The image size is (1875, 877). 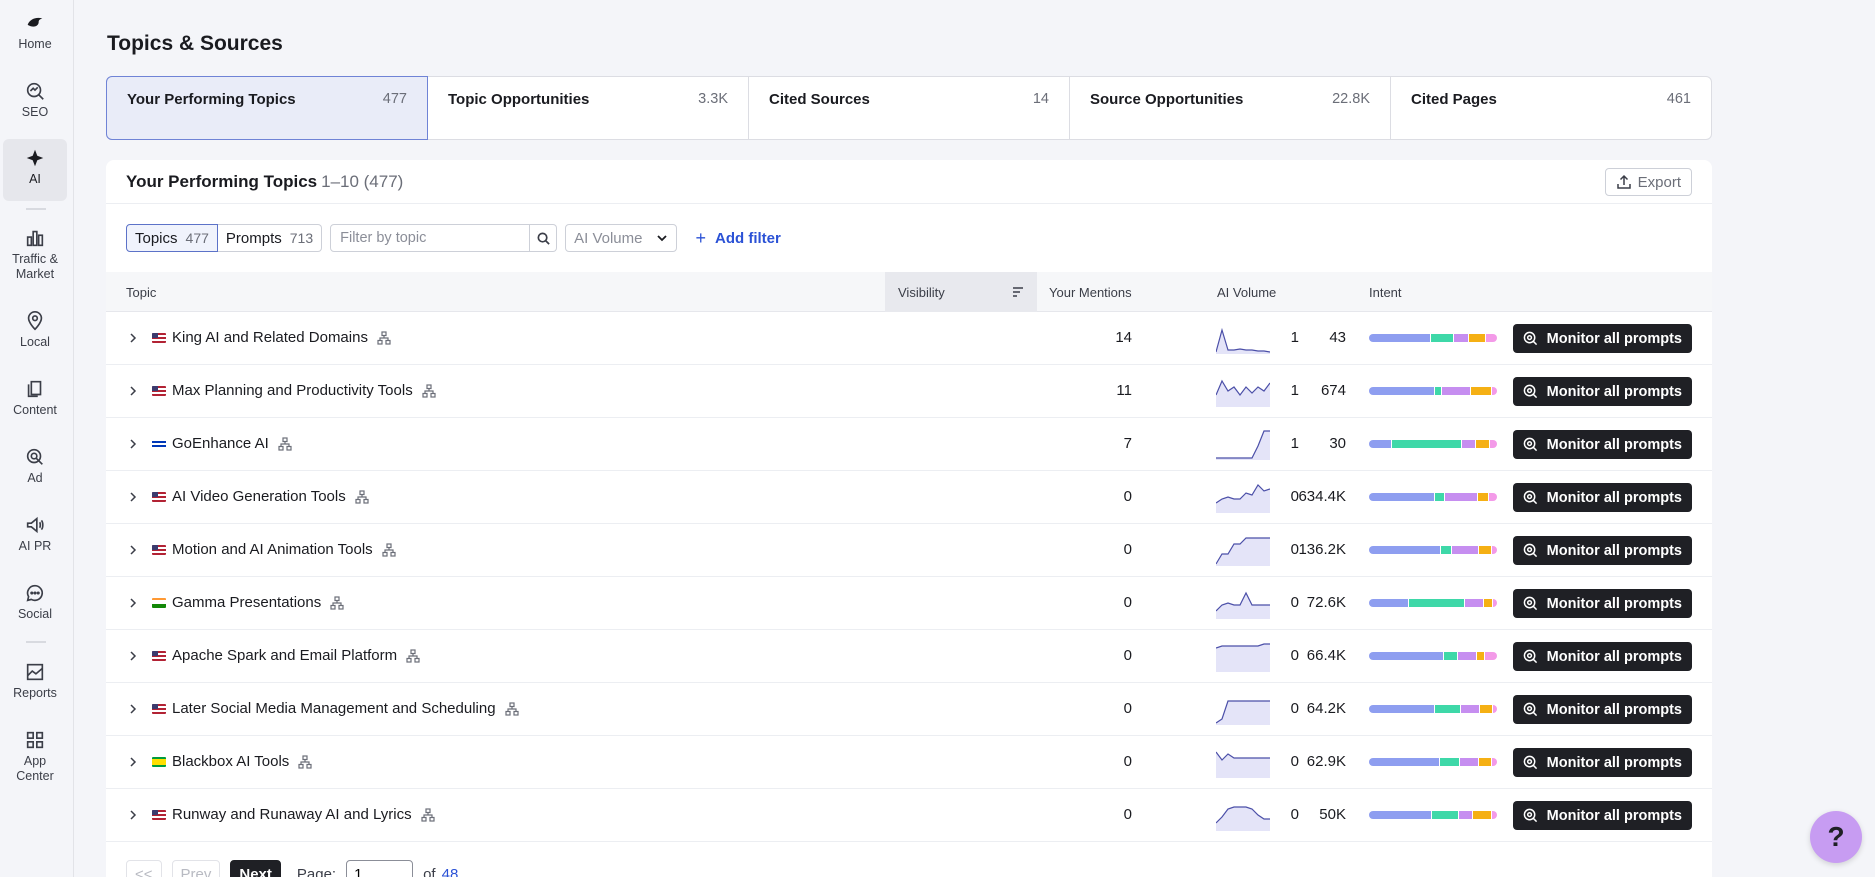 I want to click on topic-name: Max Planning and Productivity Tools, so click(x=304, y=390).